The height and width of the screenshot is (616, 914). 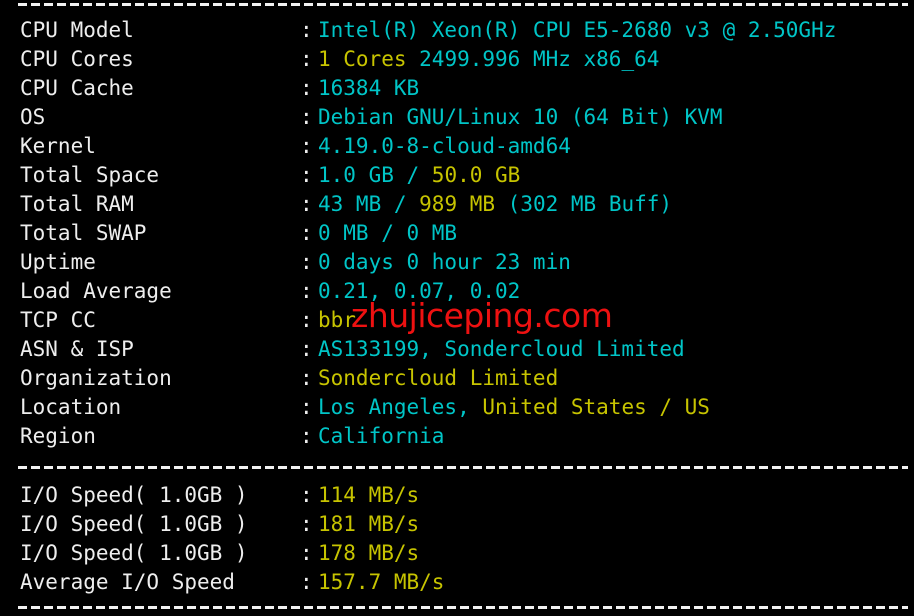 What do you see at coordinates (77, 59) in the screenshot?
I see `system-info-label: CPU Cores` at bounding box center [77, 59].